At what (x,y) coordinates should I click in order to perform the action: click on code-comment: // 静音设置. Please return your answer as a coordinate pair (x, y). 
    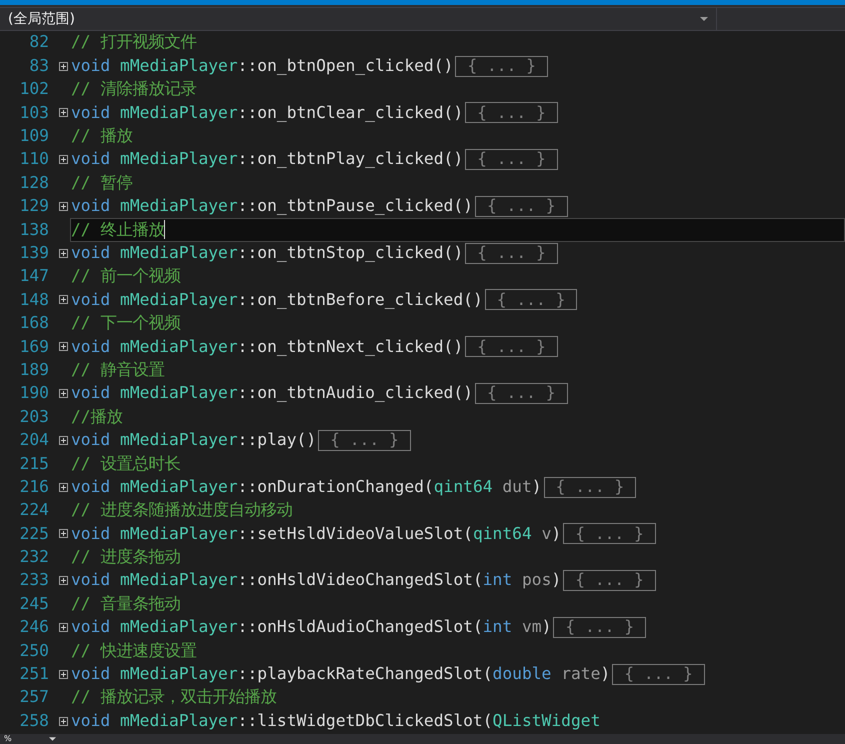
    Looking at the image, I should click on (117, 369).